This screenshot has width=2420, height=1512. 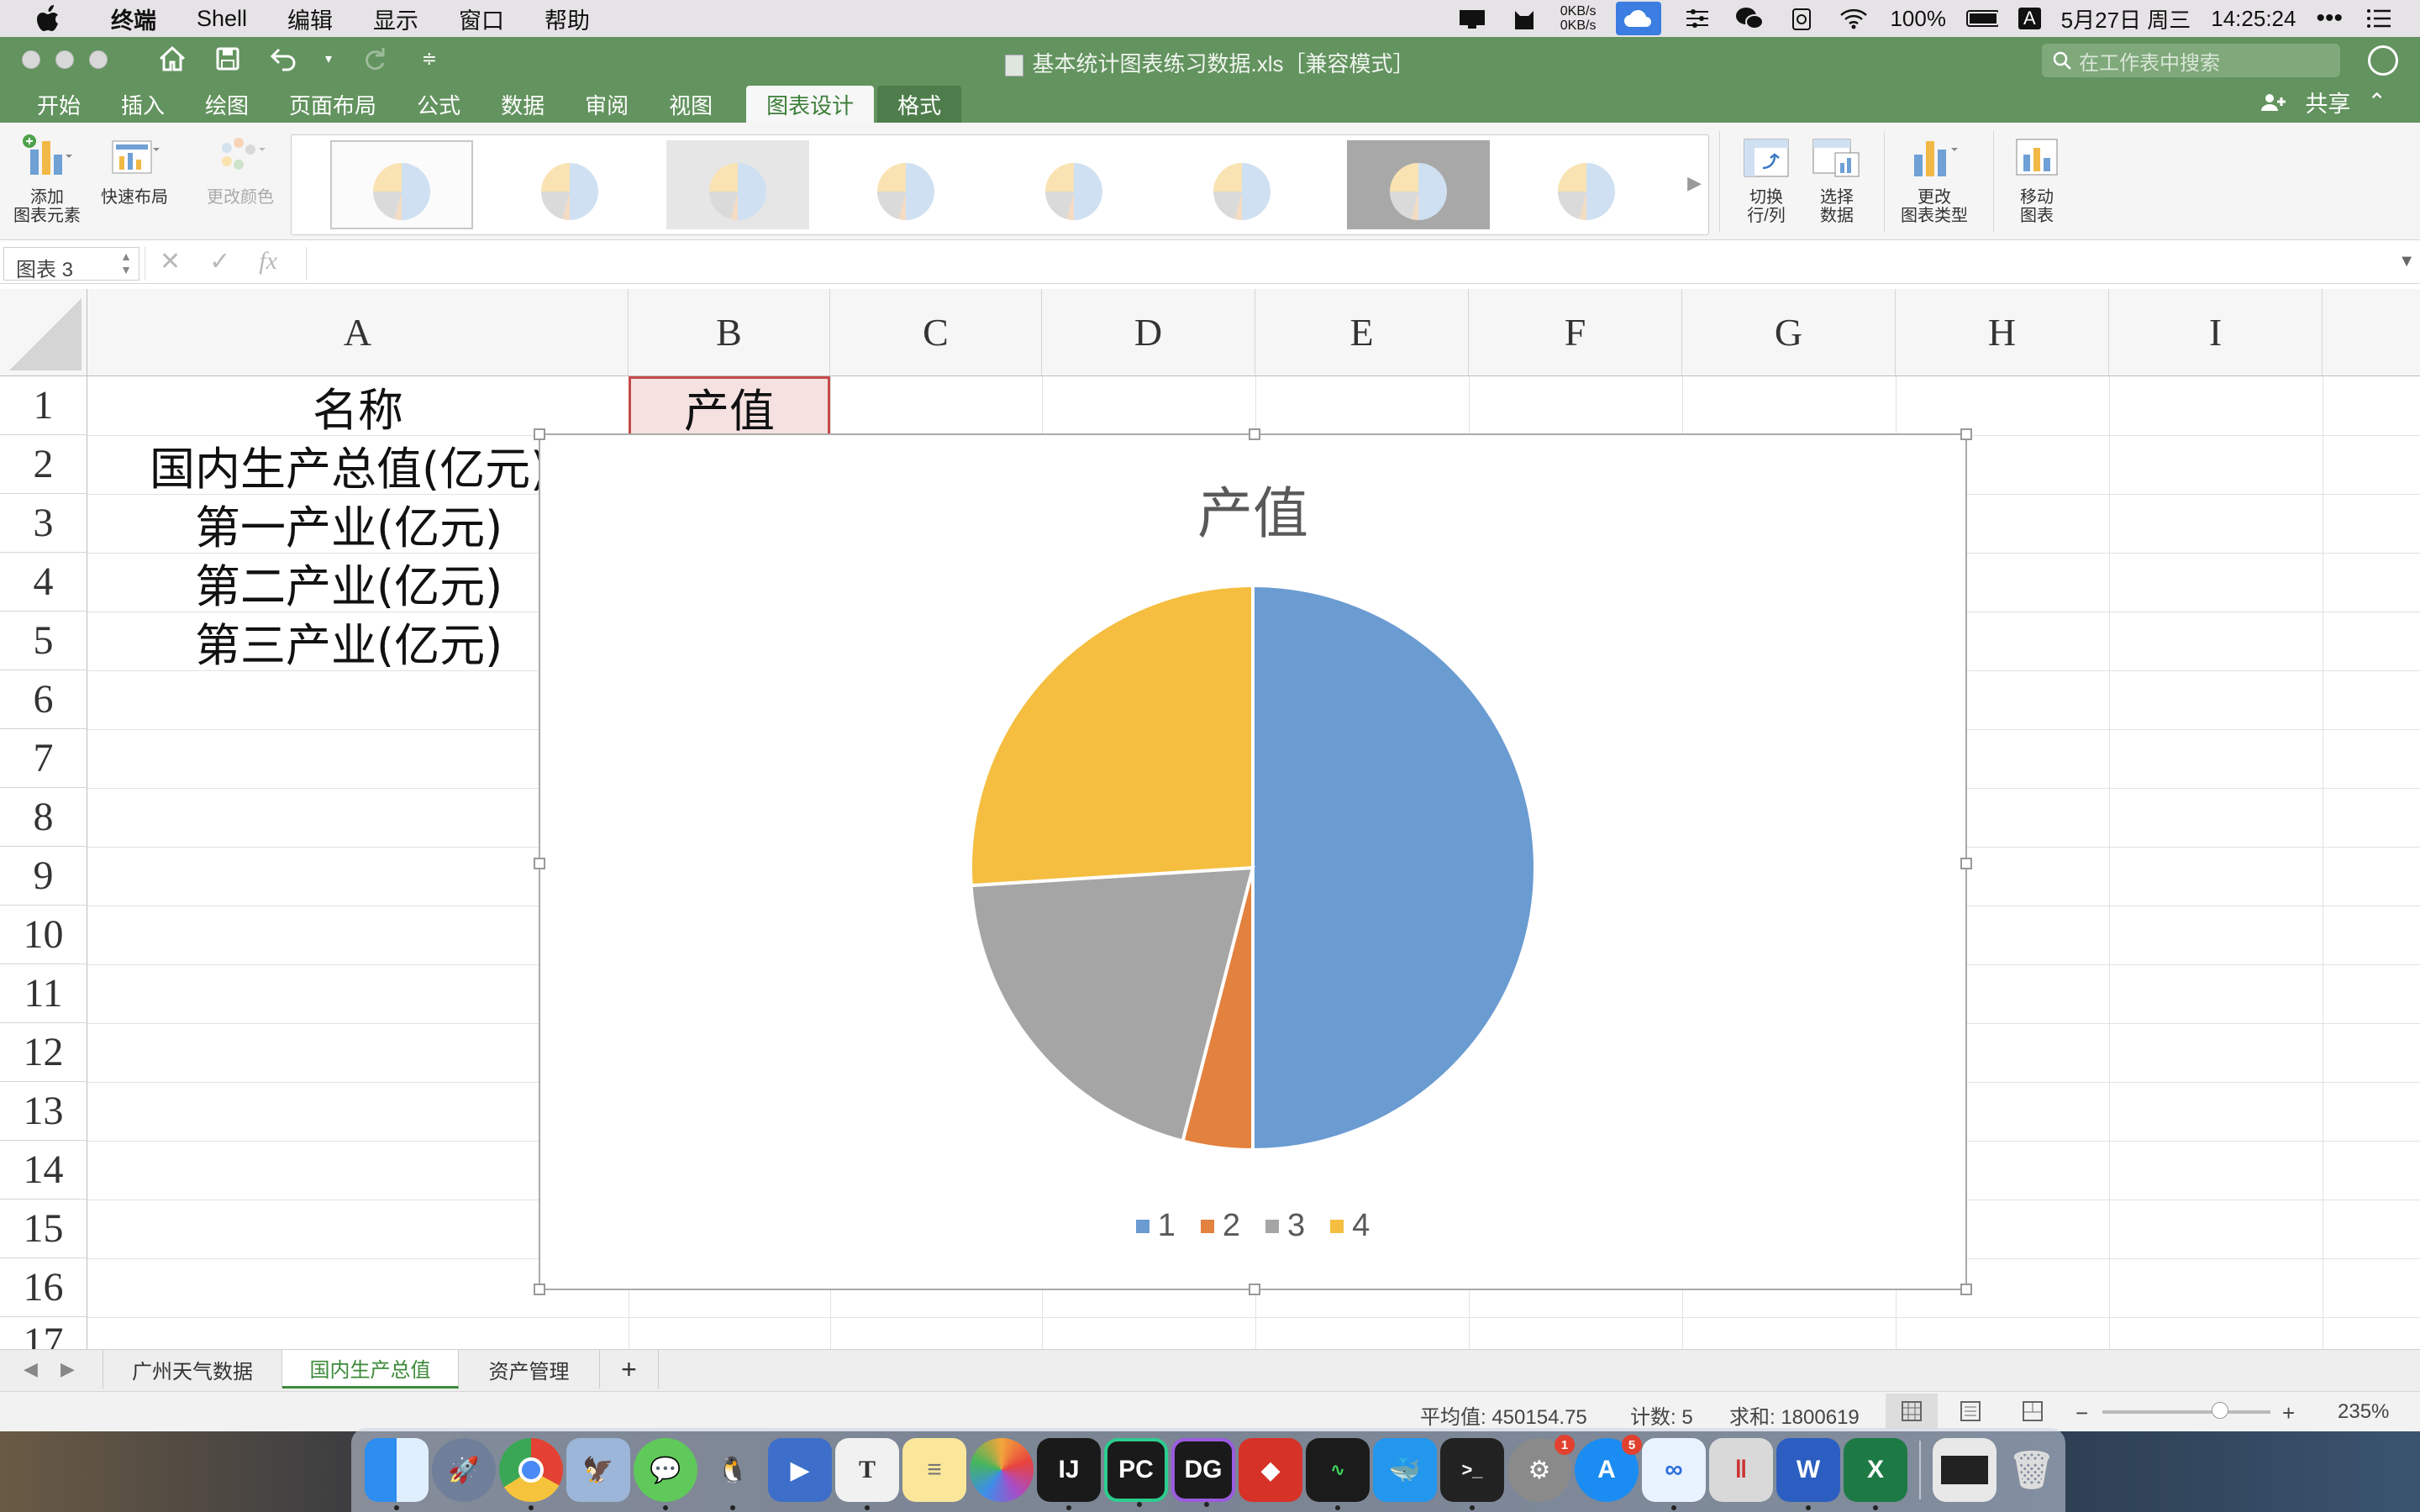 What do you see at coordinates (729, 332) in the screenshot?
I see `column-header-b: B` at bounding box center [729, 332].